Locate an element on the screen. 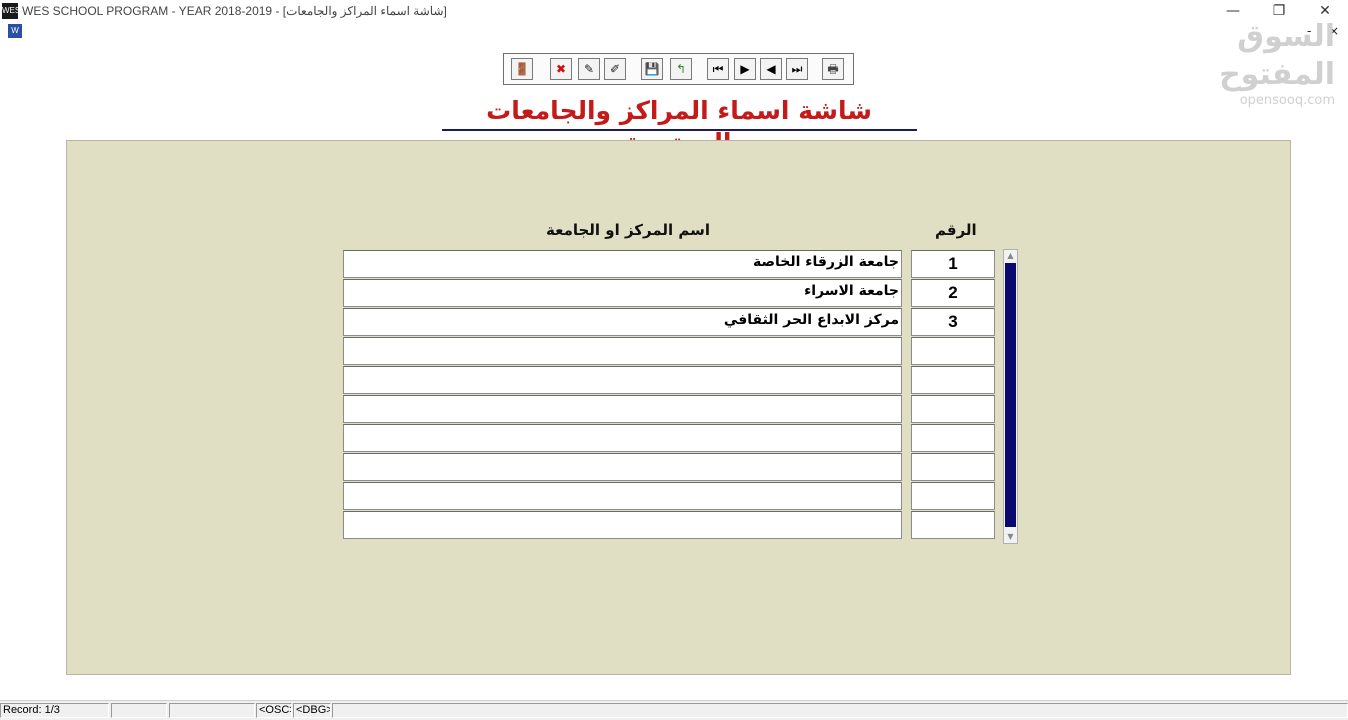 This screenshot has height=720, width=1348. column-header-number: الرقم is located at coordinates (956, 230).